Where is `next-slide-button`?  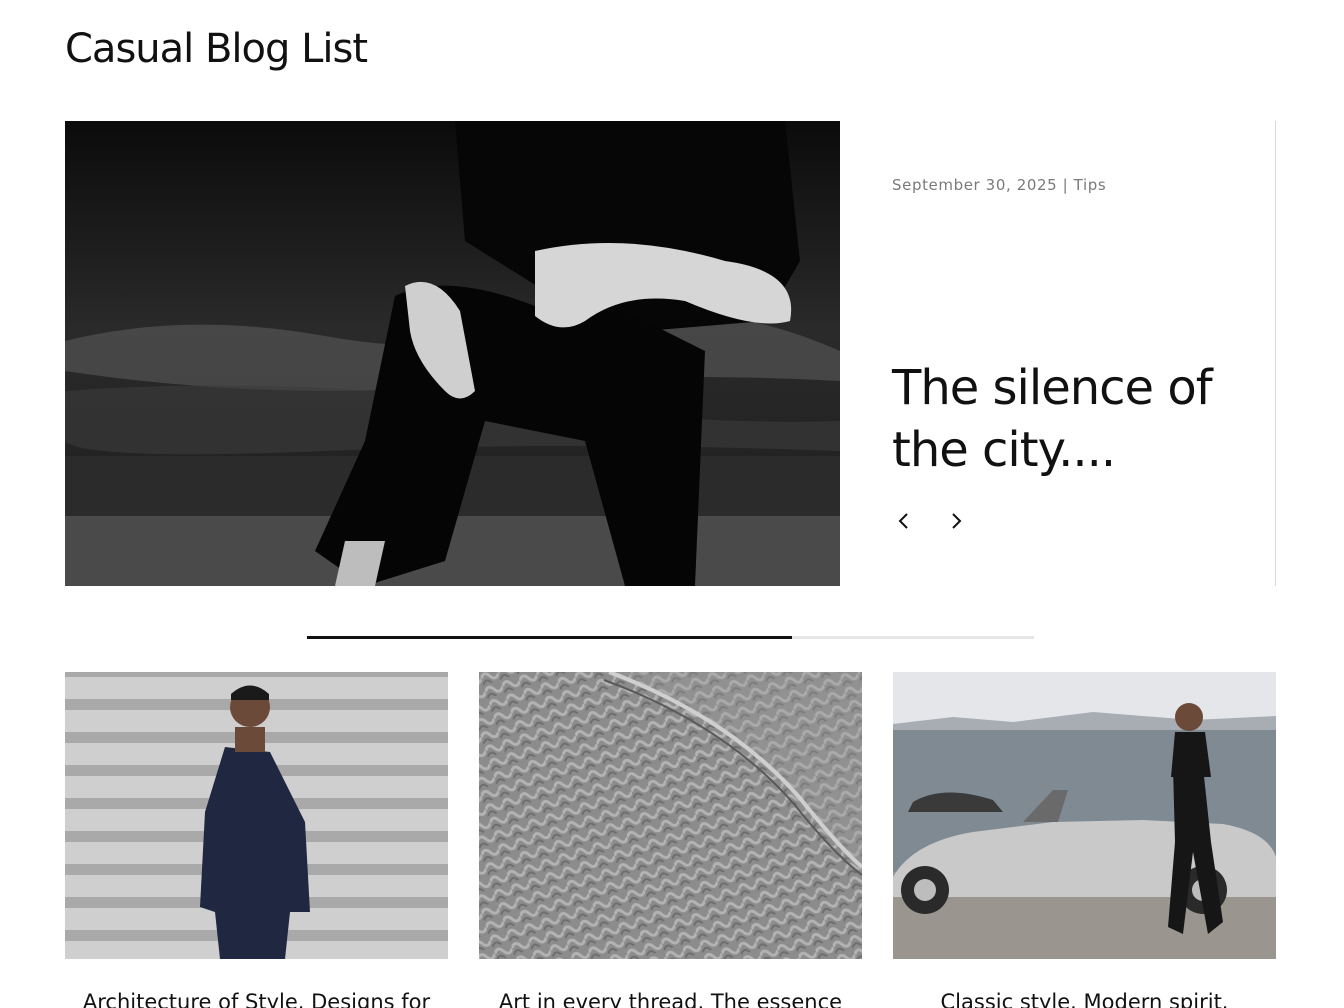
next-slide-button is located at coordinates (956, 521).